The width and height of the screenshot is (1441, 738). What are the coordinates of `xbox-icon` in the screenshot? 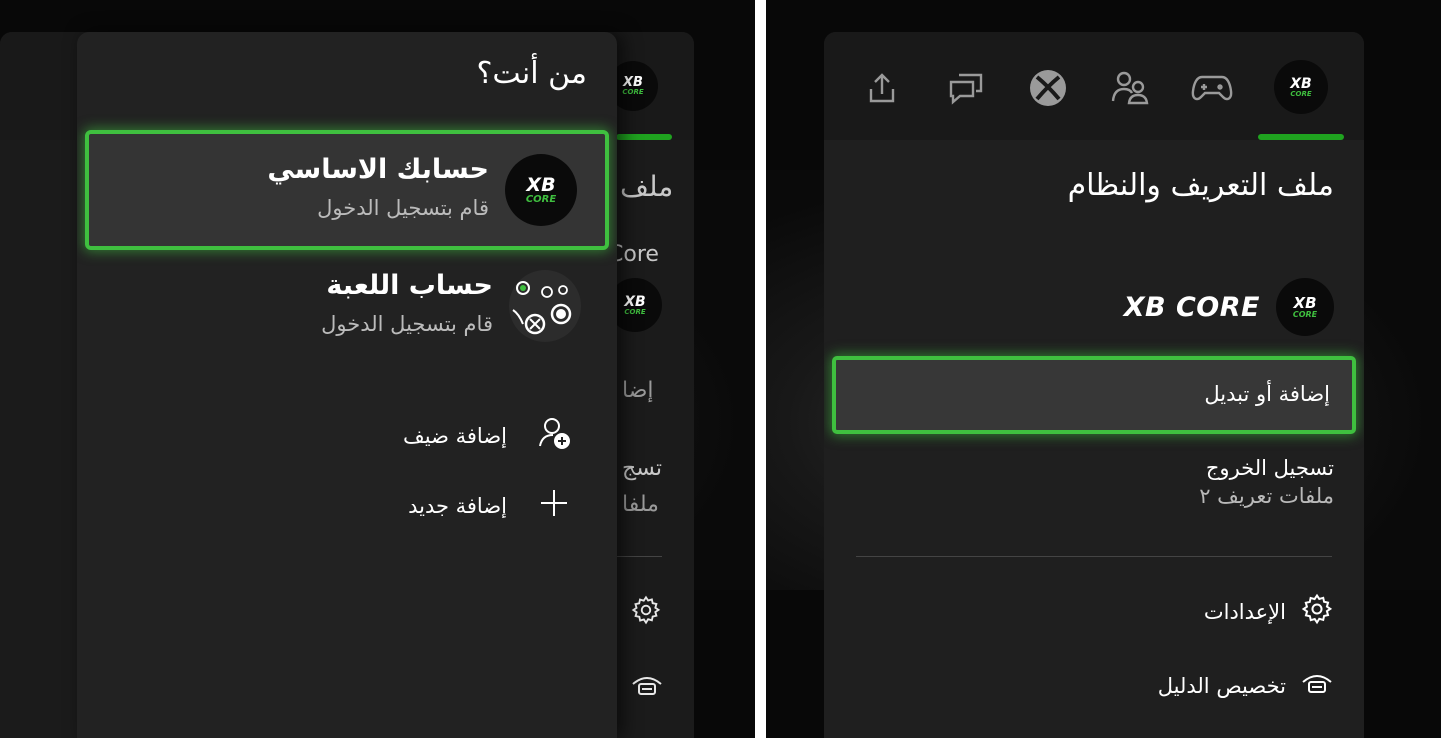 It's located at (1048, 88).